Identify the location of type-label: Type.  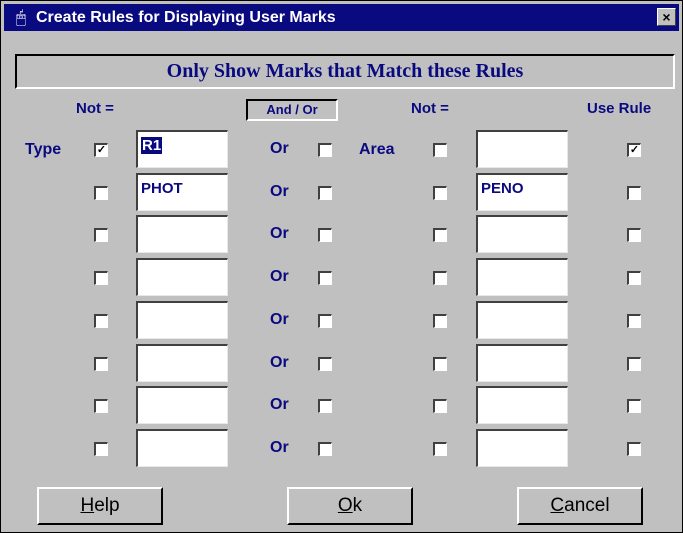
(43, 149).